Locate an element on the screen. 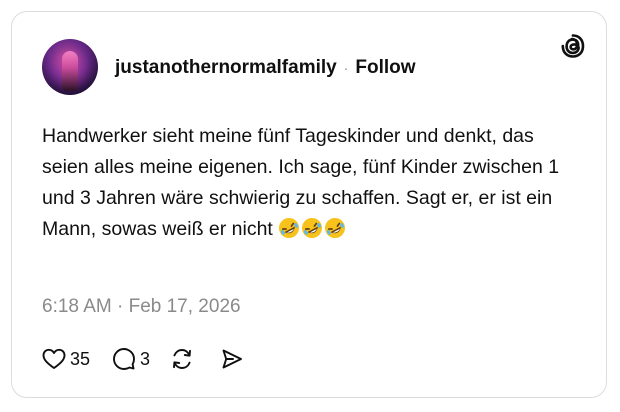 The height and width of the screenshot is (412, 620). post-timestamp: 6:18 AM · Feb 17, 2026 is located at coordinates (141, 307).